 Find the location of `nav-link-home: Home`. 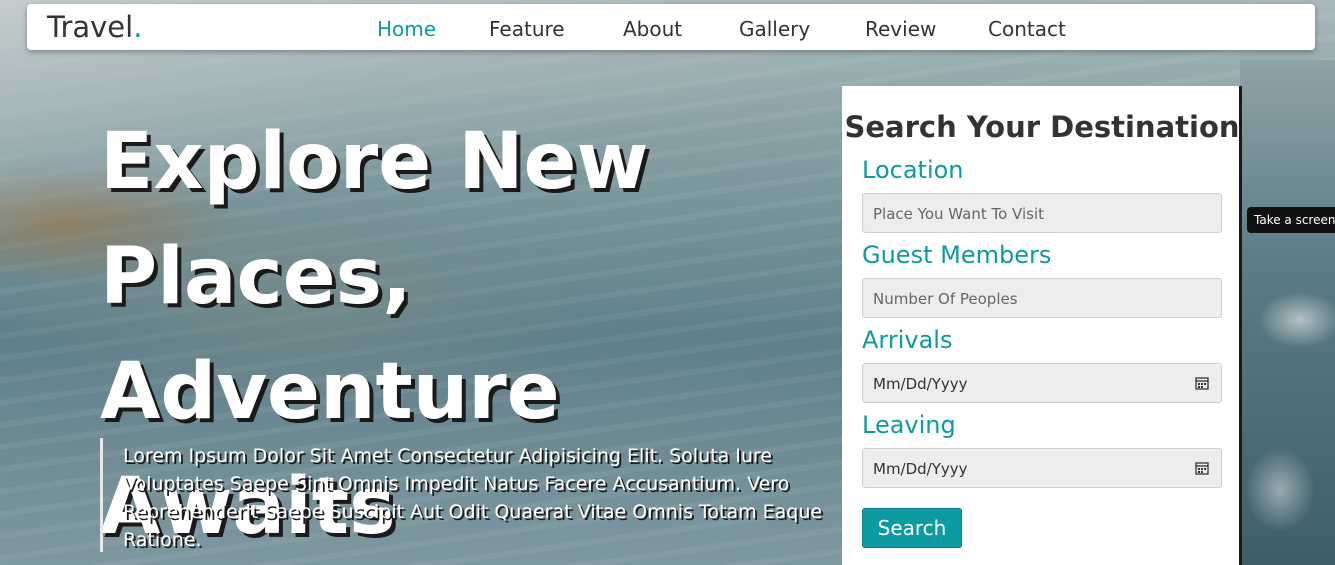

nav-link-home: Home is located at coordinates (406, 29).